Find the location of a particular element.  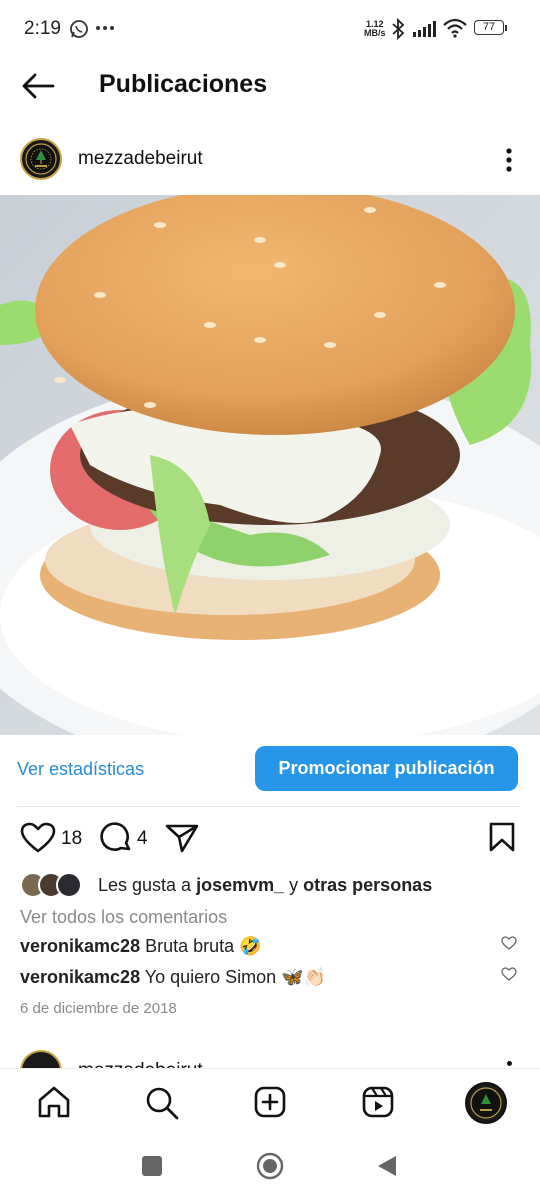

liked-by-text: Les gusta a josemvm_ y otras personas is located at coordinates (265, 885).